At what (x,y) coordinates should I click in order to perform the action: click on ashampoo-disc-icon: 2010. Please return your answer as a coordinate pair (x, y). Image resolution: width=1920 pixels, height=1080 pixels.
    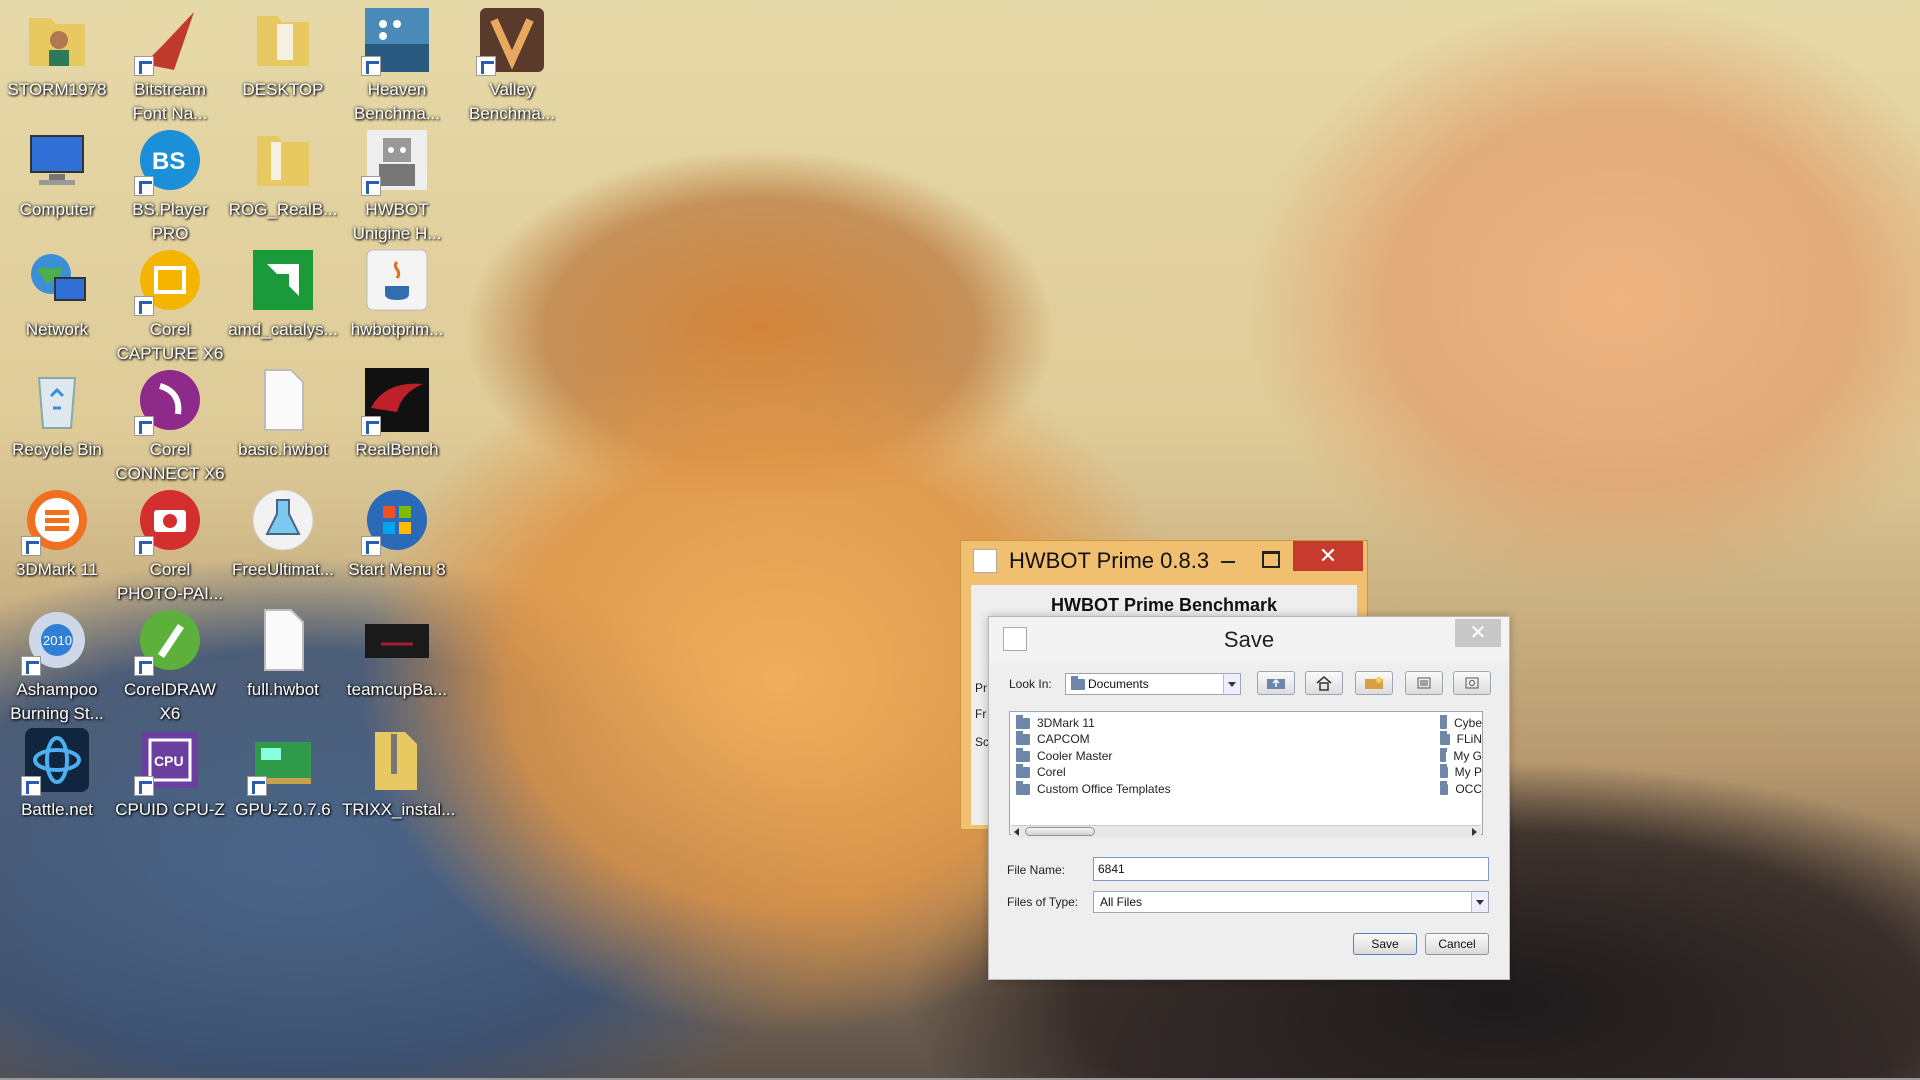
    Looking at the image, I should click on (57, 640).